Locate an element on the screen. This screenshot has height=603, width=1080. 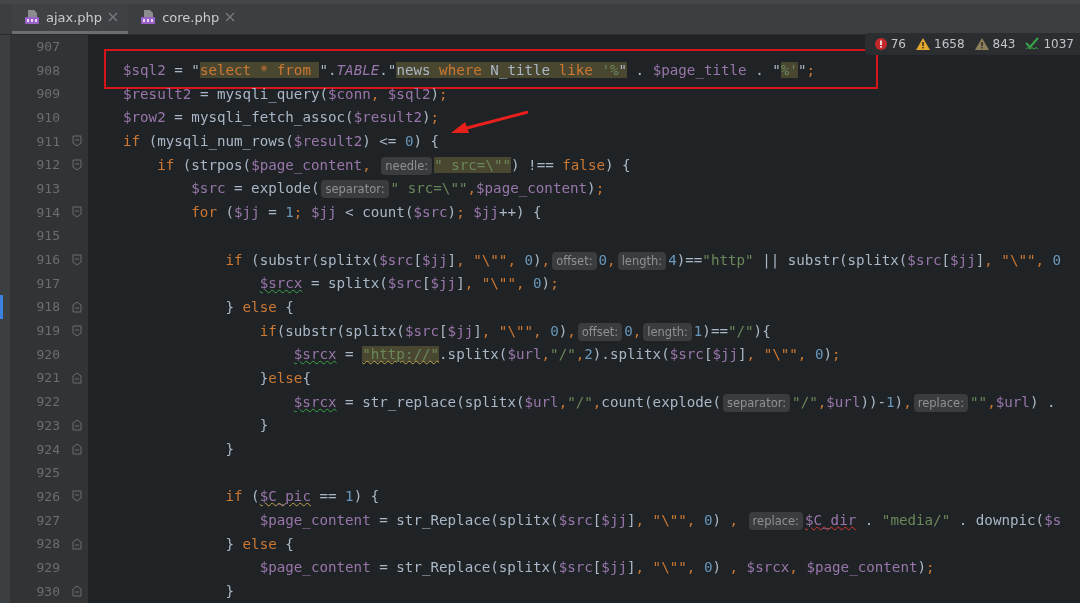
line-number: 913 is located at coordinates (47, 188).